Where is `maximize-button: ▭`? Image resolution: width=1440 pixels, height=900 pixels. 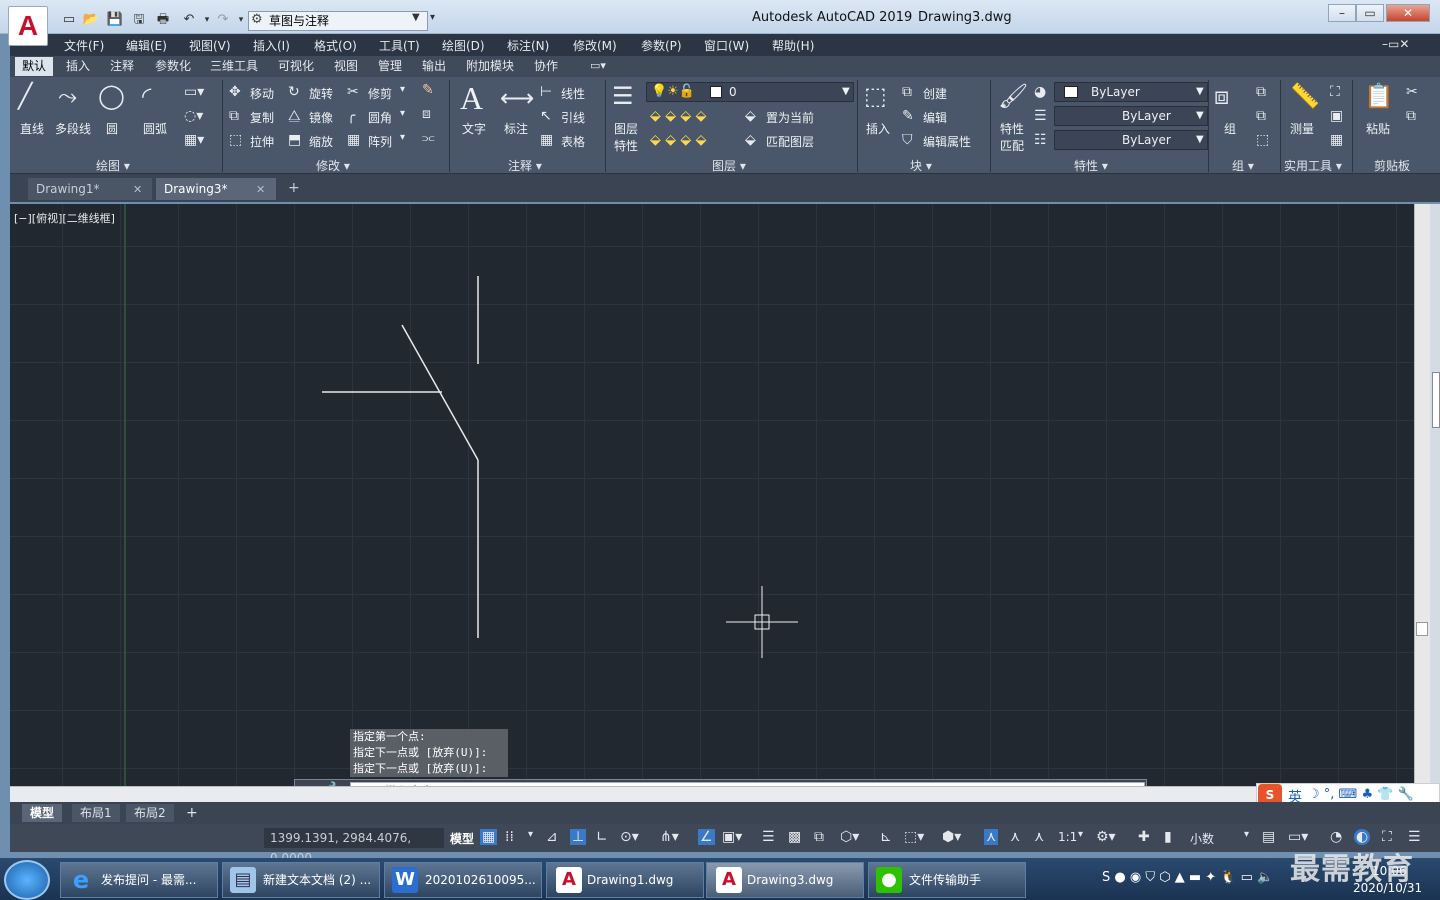 maximize-button: ▭ is located at coordinates (1370, 13).